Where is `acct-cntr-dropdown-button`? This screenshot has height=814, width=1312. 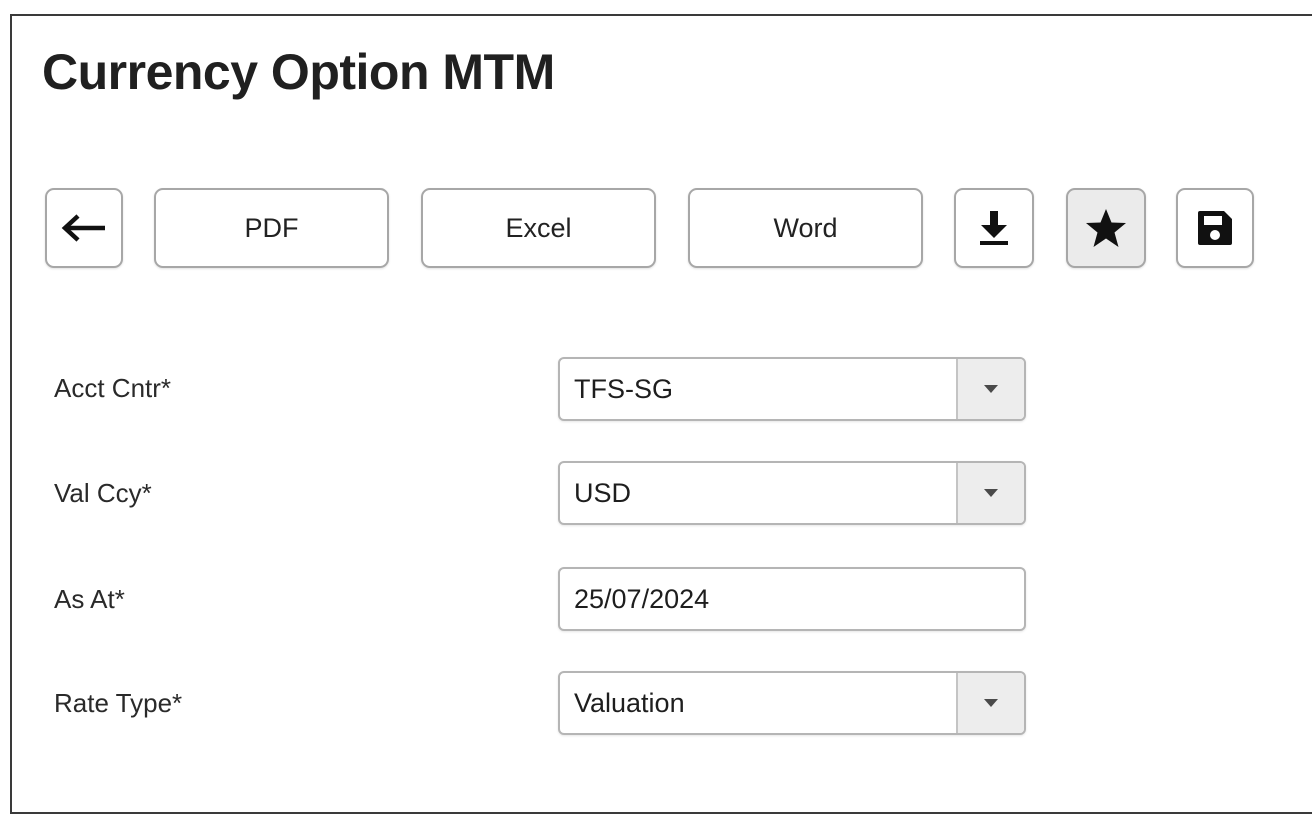
acct-cntr-dropdown-button is located at coordinates (990, 389).